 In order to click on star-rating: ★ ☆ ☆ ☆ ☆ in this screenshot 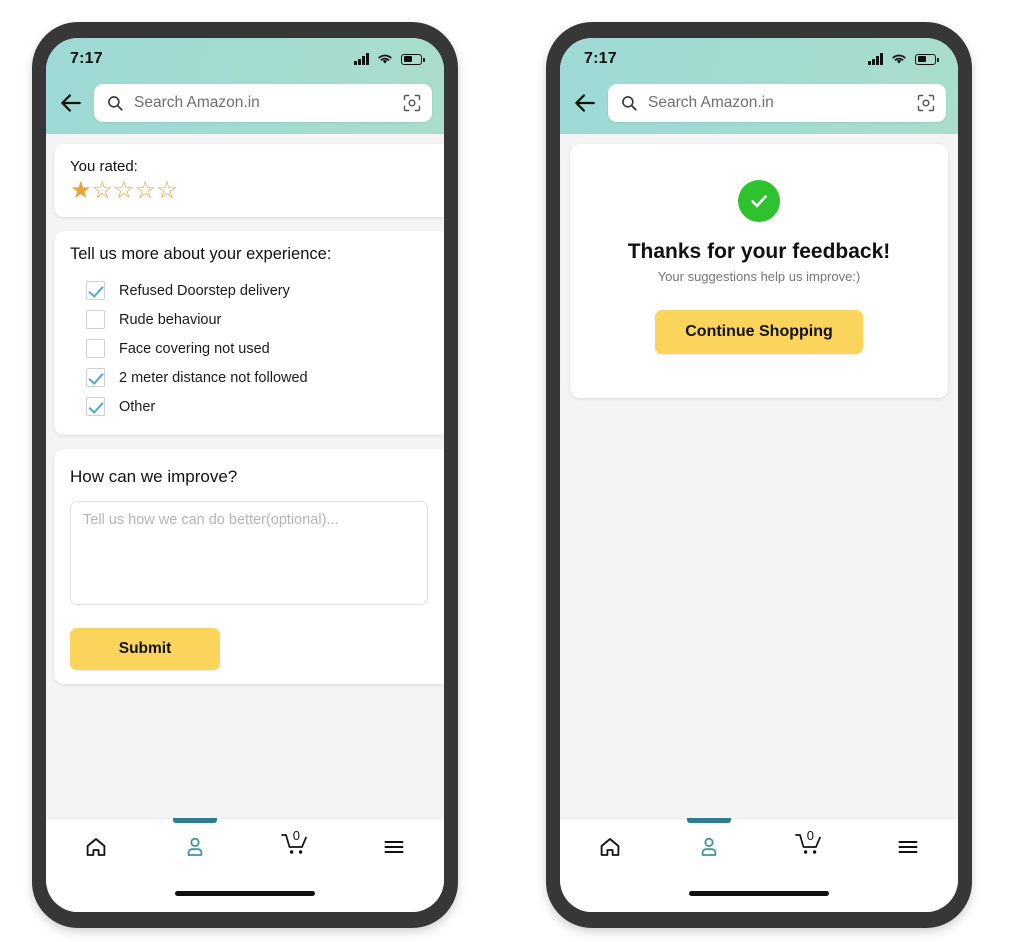, I will do `click(249, 191)`.